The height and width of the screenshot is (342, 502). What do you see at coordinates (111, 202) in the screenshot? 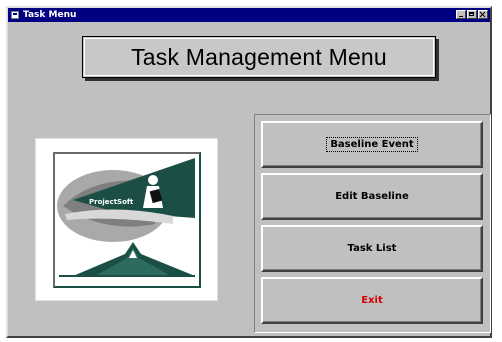
I see `logo-text: ProjectSoft` at bounding box center [111, 202].